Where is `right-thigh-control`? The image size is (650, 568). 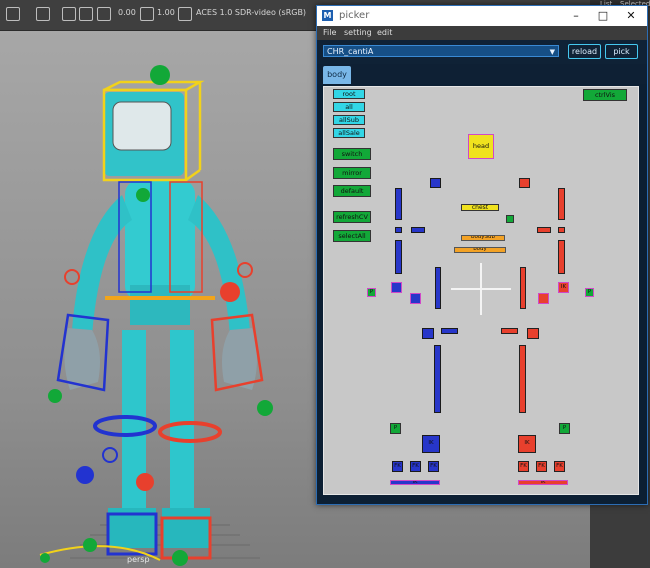
right-thigh-control is located at coordinates (533, 333).